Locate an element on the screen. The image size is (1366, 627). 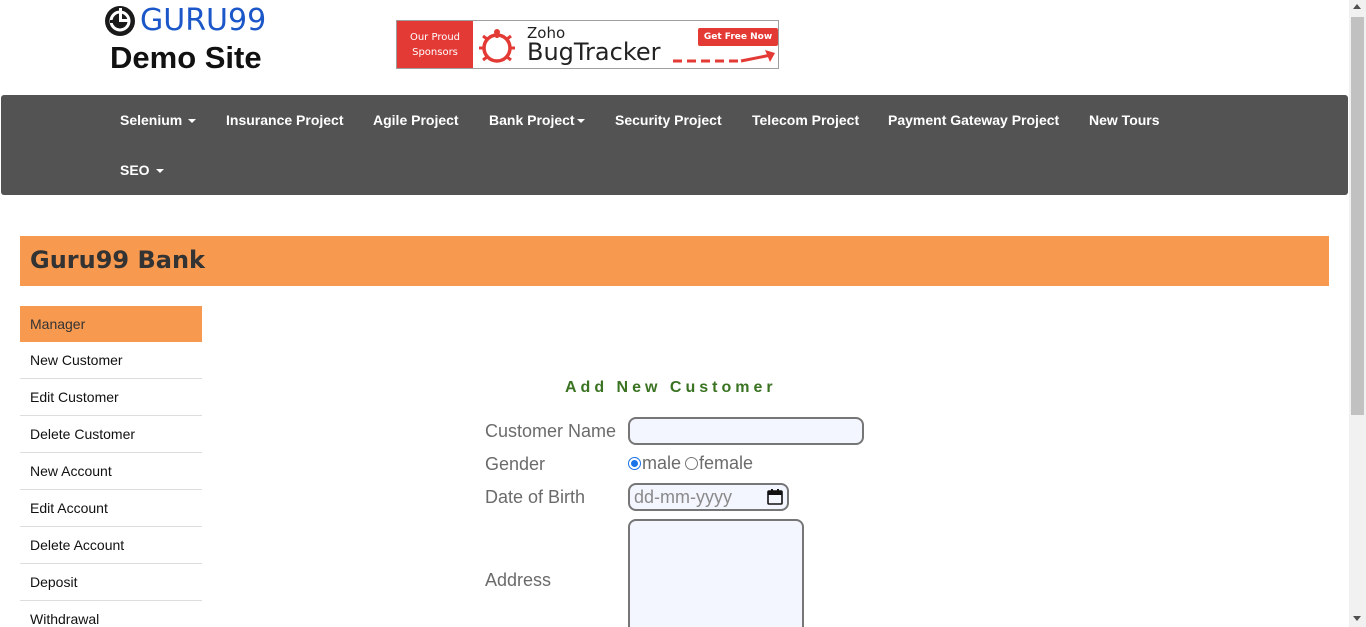
nav-item-agile-project: Agile Project is located at coordinates (416, 120).